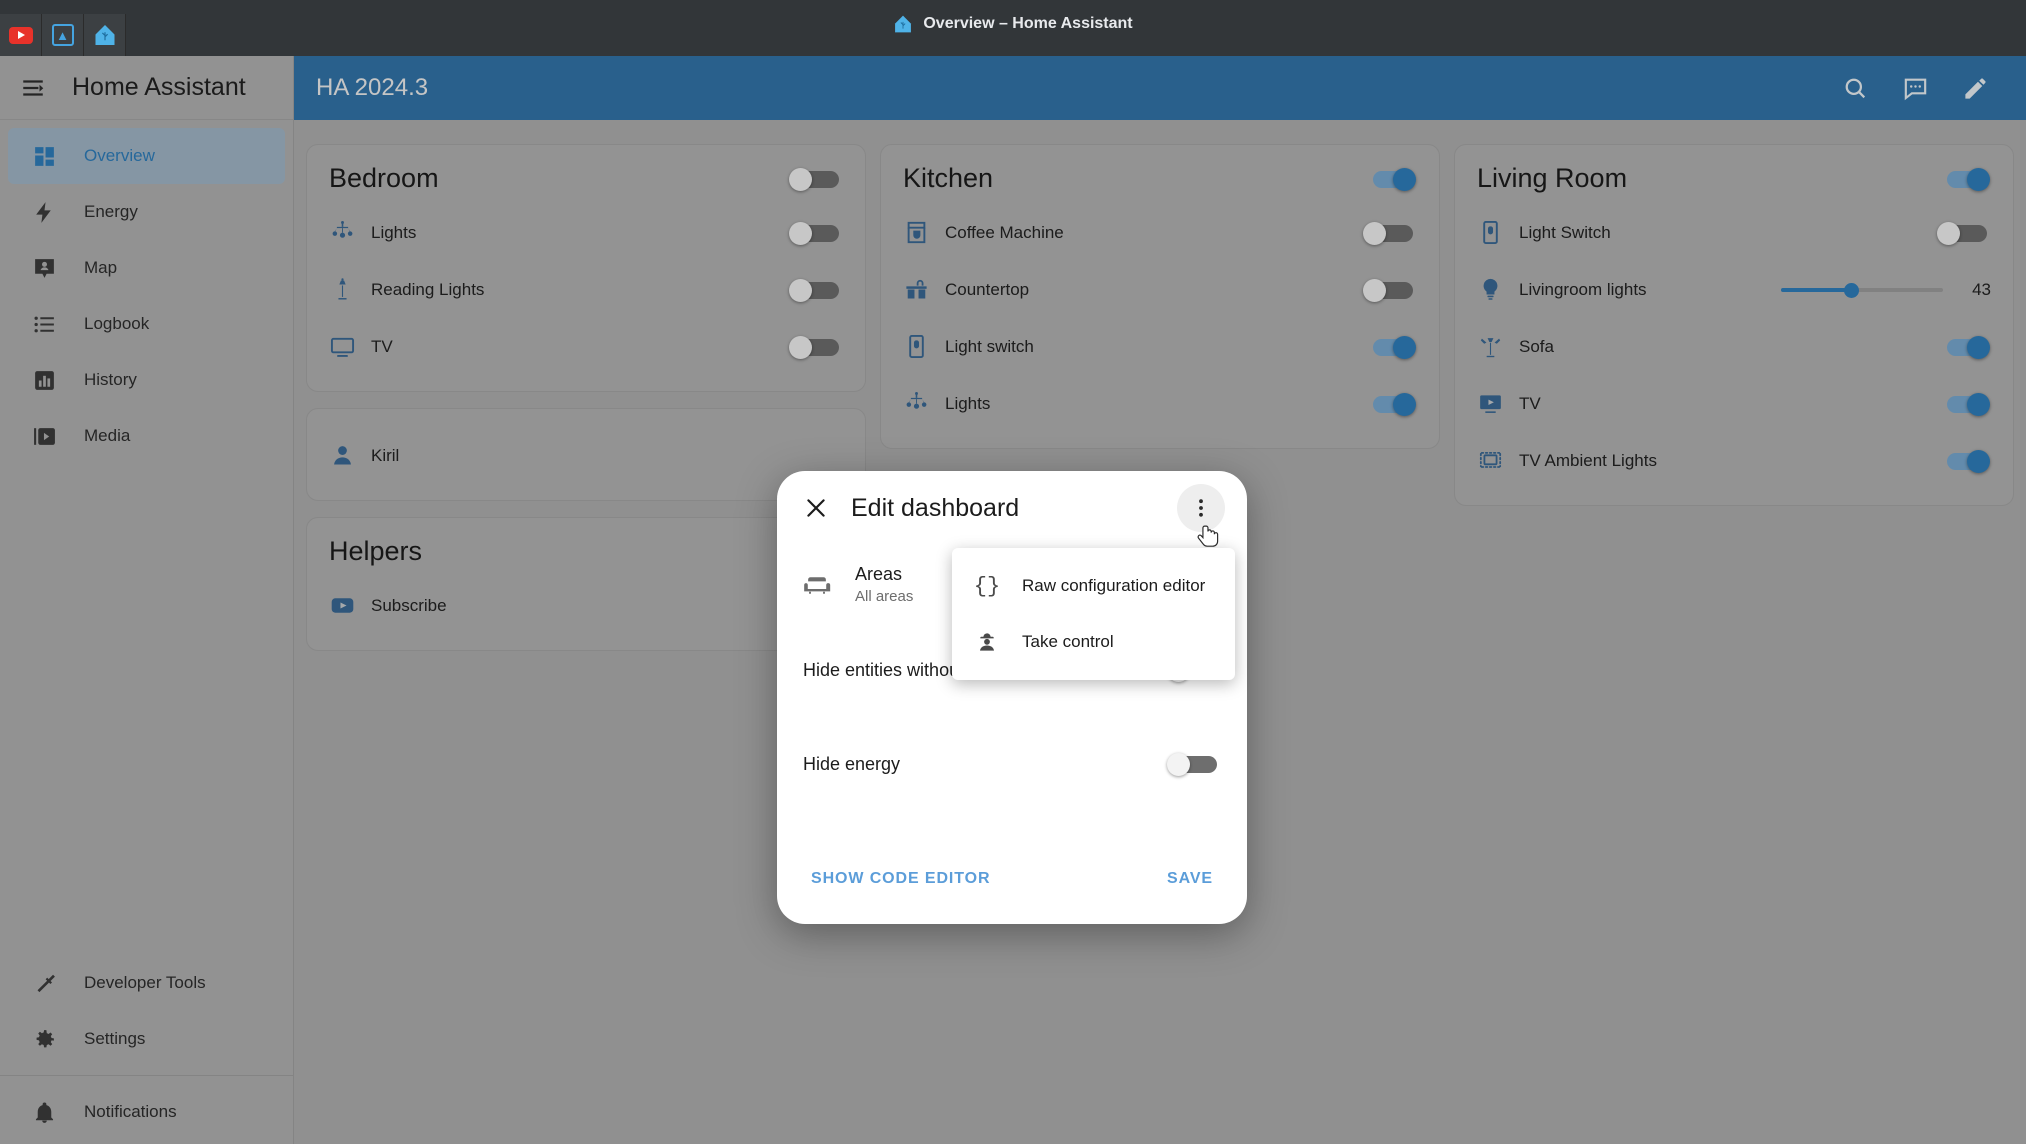 The image size is (2026, 1144). Describe the element at coordinates (1114, 585) in the screenshot. I see `menu-item-label: Raw configuration editor` at that location.